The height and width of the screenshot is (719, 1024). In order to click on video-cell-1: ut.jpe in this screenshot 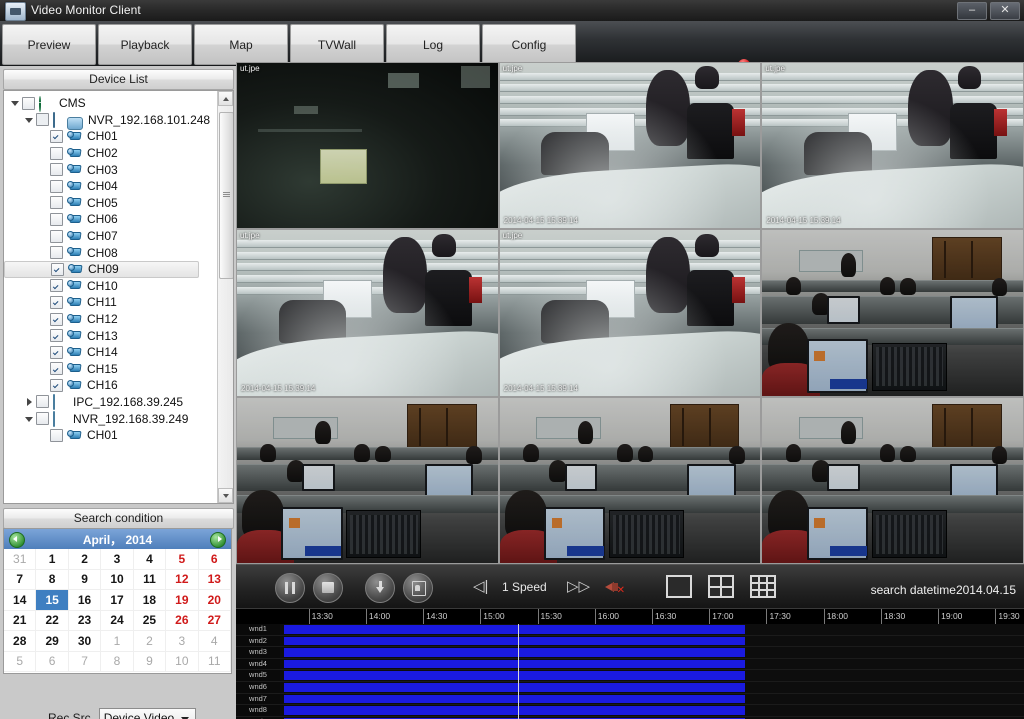, I will do `click(367, 146)`.